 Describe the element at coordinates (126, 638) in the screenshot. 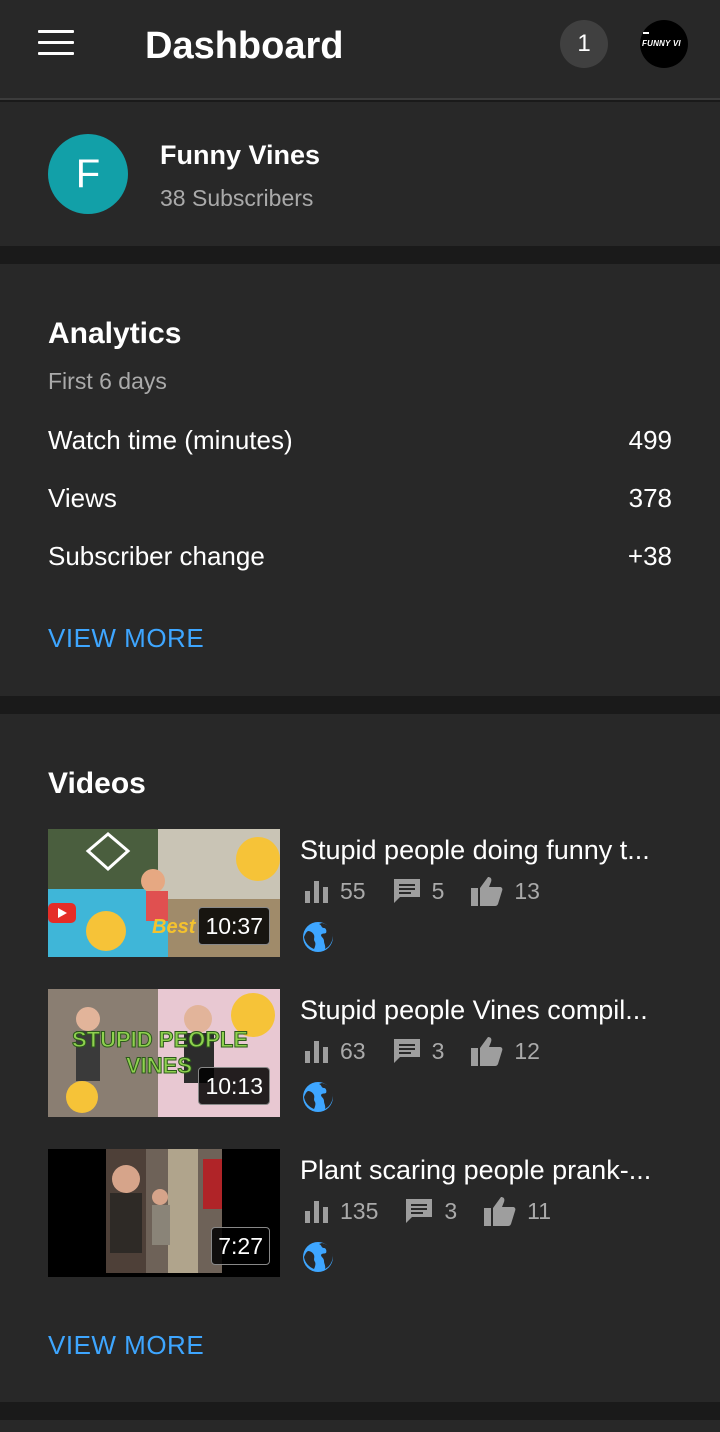

I see `analytics-view-more-button: VIEW MORE` at that location.